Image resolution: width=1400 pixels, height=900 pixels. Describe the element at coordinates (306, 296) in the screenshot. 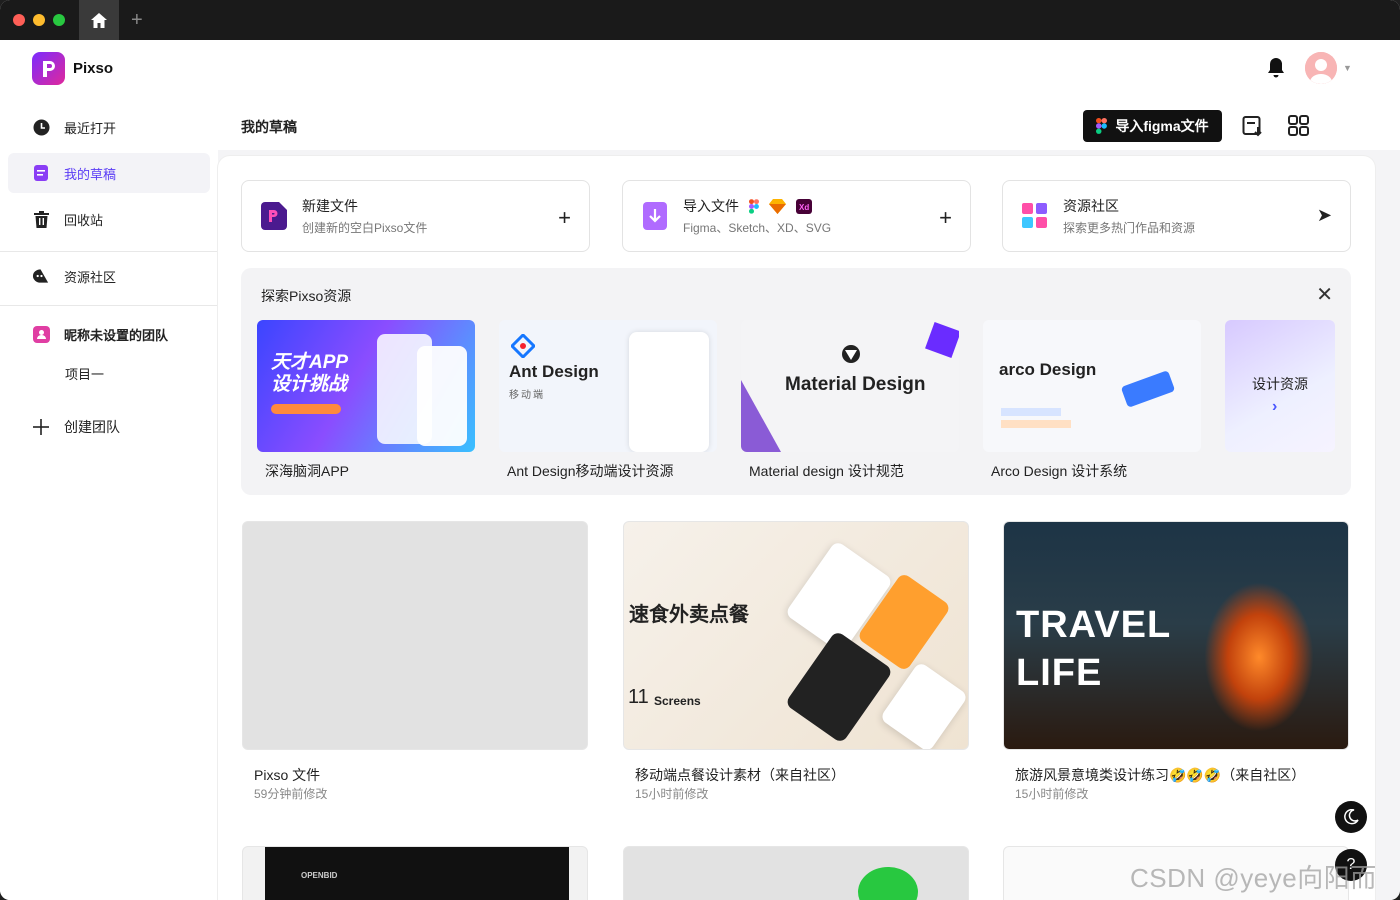

I see `explore-title: 探索Pixso资源` at that location.